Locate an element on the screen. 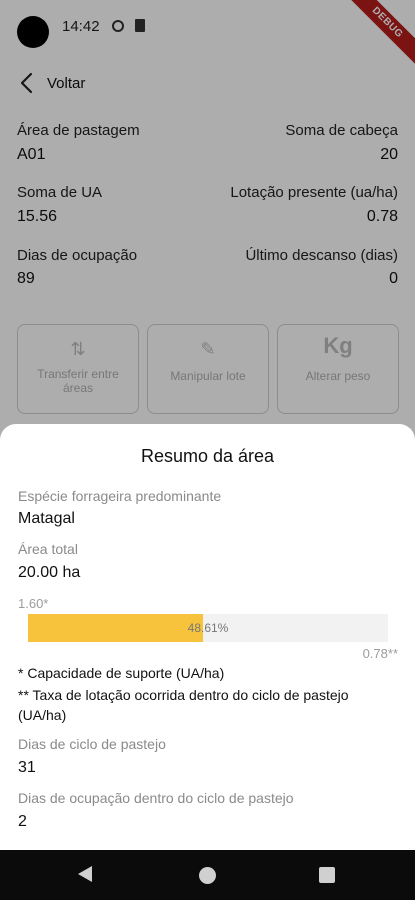 The image size is (415, 900). especie-value: Matagal is located at coordinates (46, 518).